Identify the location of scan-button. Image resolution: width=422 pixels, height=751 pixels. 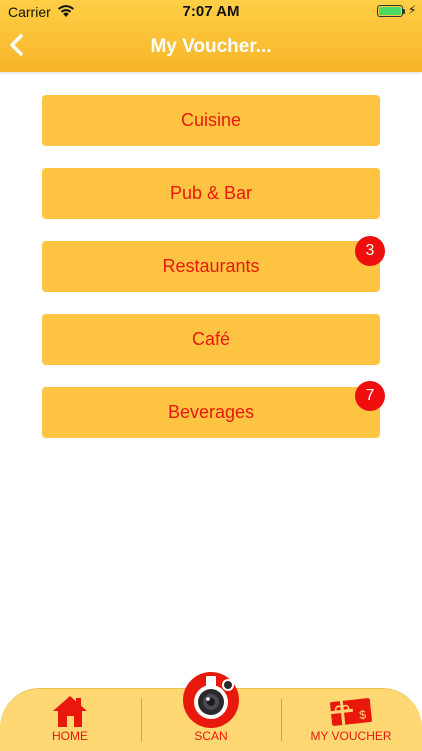
(211, 700).